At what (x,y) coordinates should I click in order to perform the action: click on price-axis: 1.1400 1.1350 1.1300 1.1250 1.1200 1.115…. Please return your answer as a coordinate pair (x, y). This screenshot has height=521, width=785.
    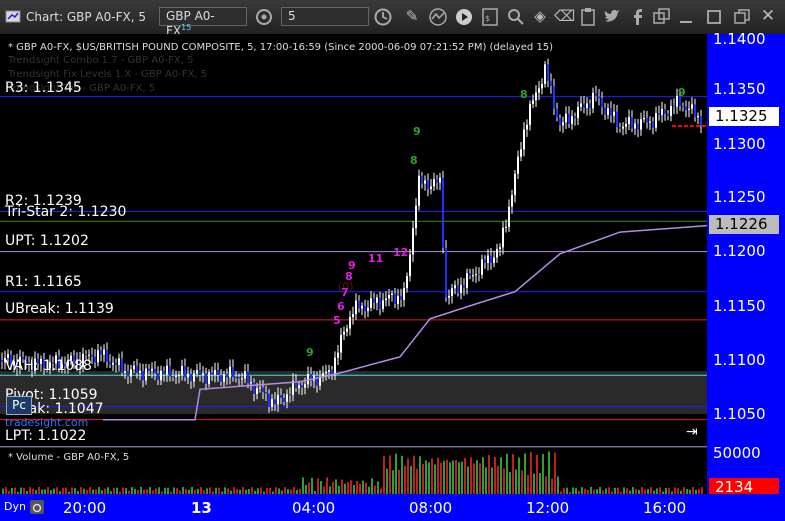
    Looking at the image, I should click on (746, 238).